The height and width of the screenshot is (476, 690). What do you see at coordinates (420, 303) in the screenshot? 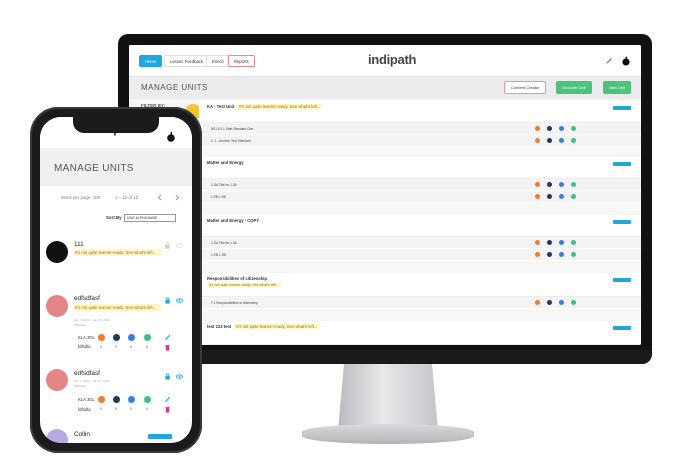
I see `standard-row: 7.1 Responsibilities of citizenship` at bounding box center [420, 303].